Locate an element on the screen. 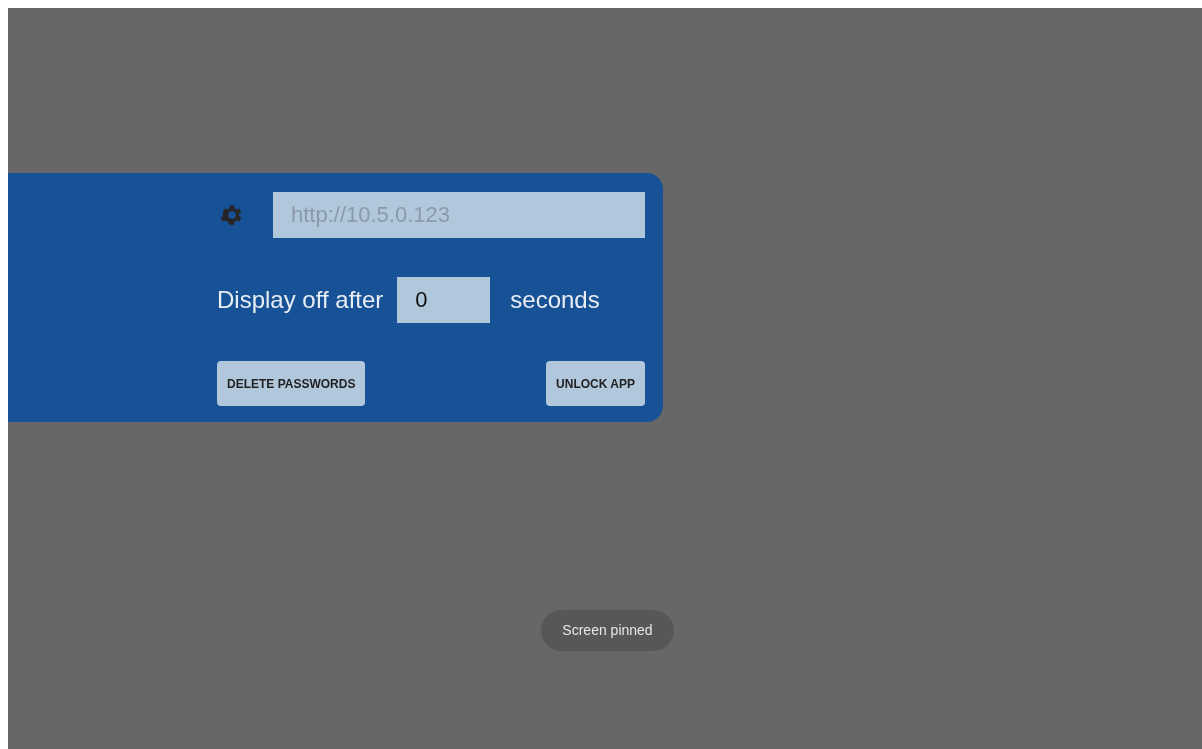 This screenshot has width=1202, height=749. delete-passwords-button: DELETE PASSWORDS is located at coordinates (291, 383).